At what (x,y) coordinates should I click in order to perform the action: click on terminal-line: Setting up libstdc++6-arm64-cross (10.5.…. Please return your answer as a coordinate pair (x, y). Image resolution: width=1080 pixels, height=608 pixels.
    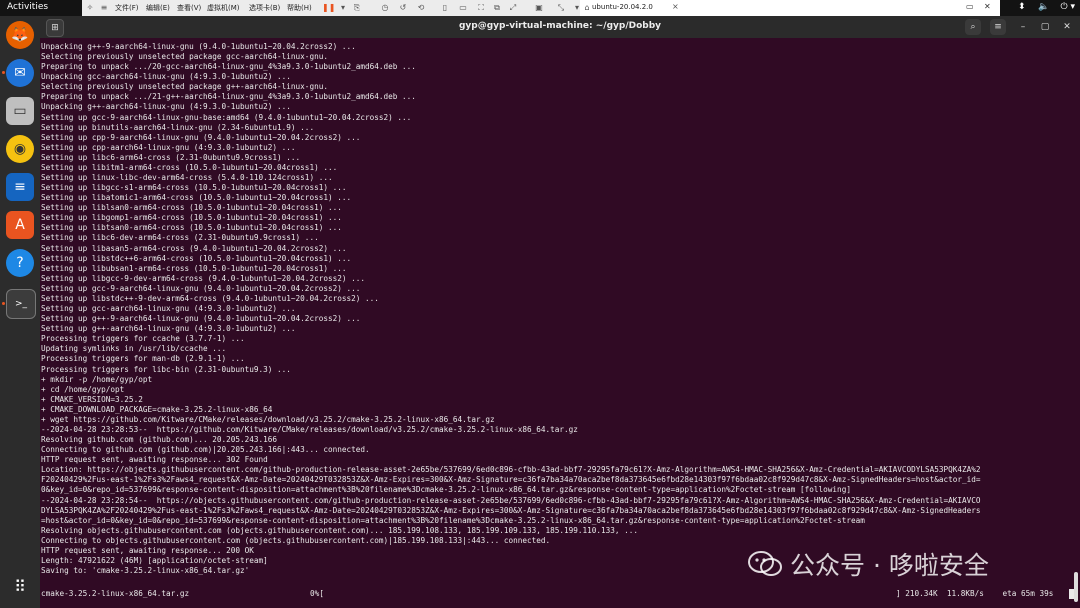
    Looking at the image, I should click on (196, 258).